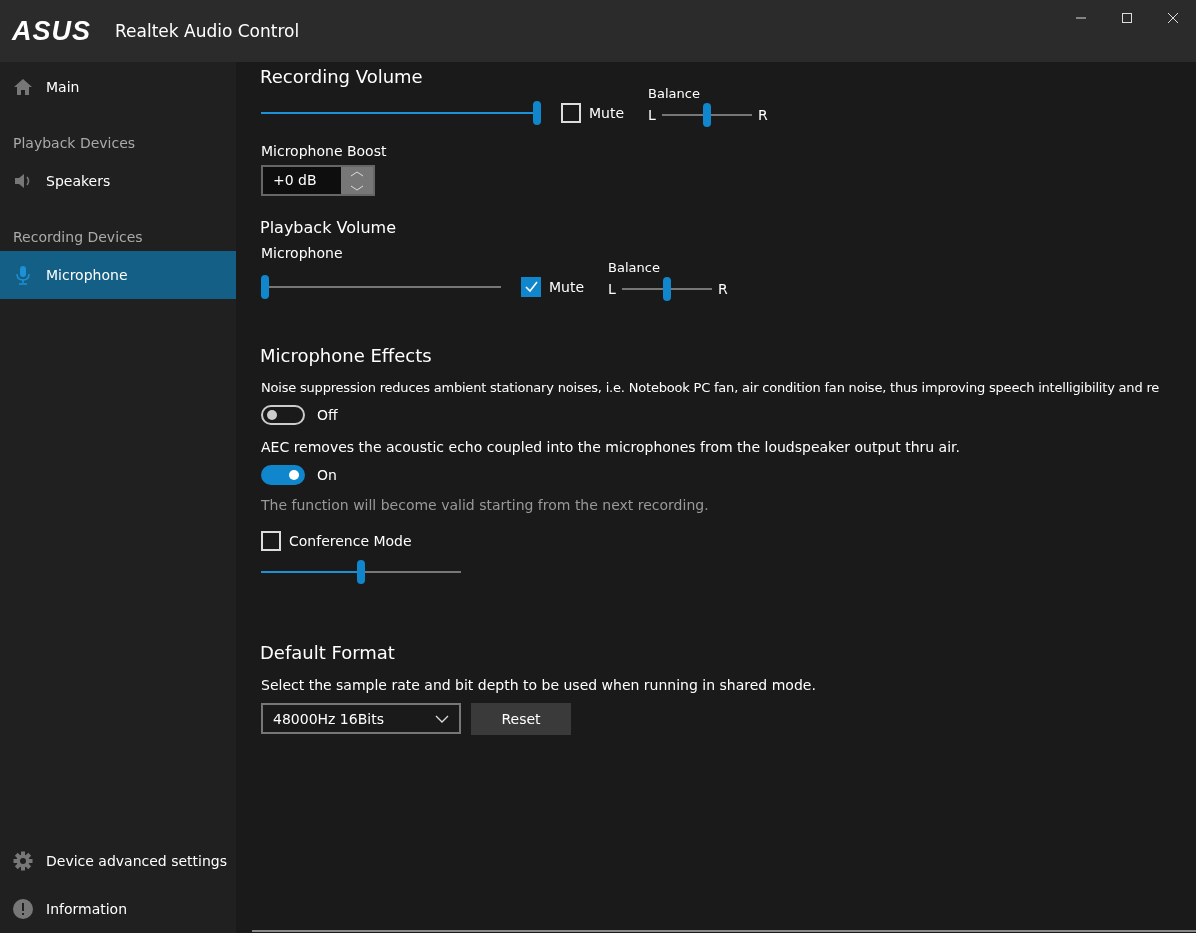 This screenshot has width=1196, height=933. I want to click on section-title: Microphone Effects, so click(346, 355).